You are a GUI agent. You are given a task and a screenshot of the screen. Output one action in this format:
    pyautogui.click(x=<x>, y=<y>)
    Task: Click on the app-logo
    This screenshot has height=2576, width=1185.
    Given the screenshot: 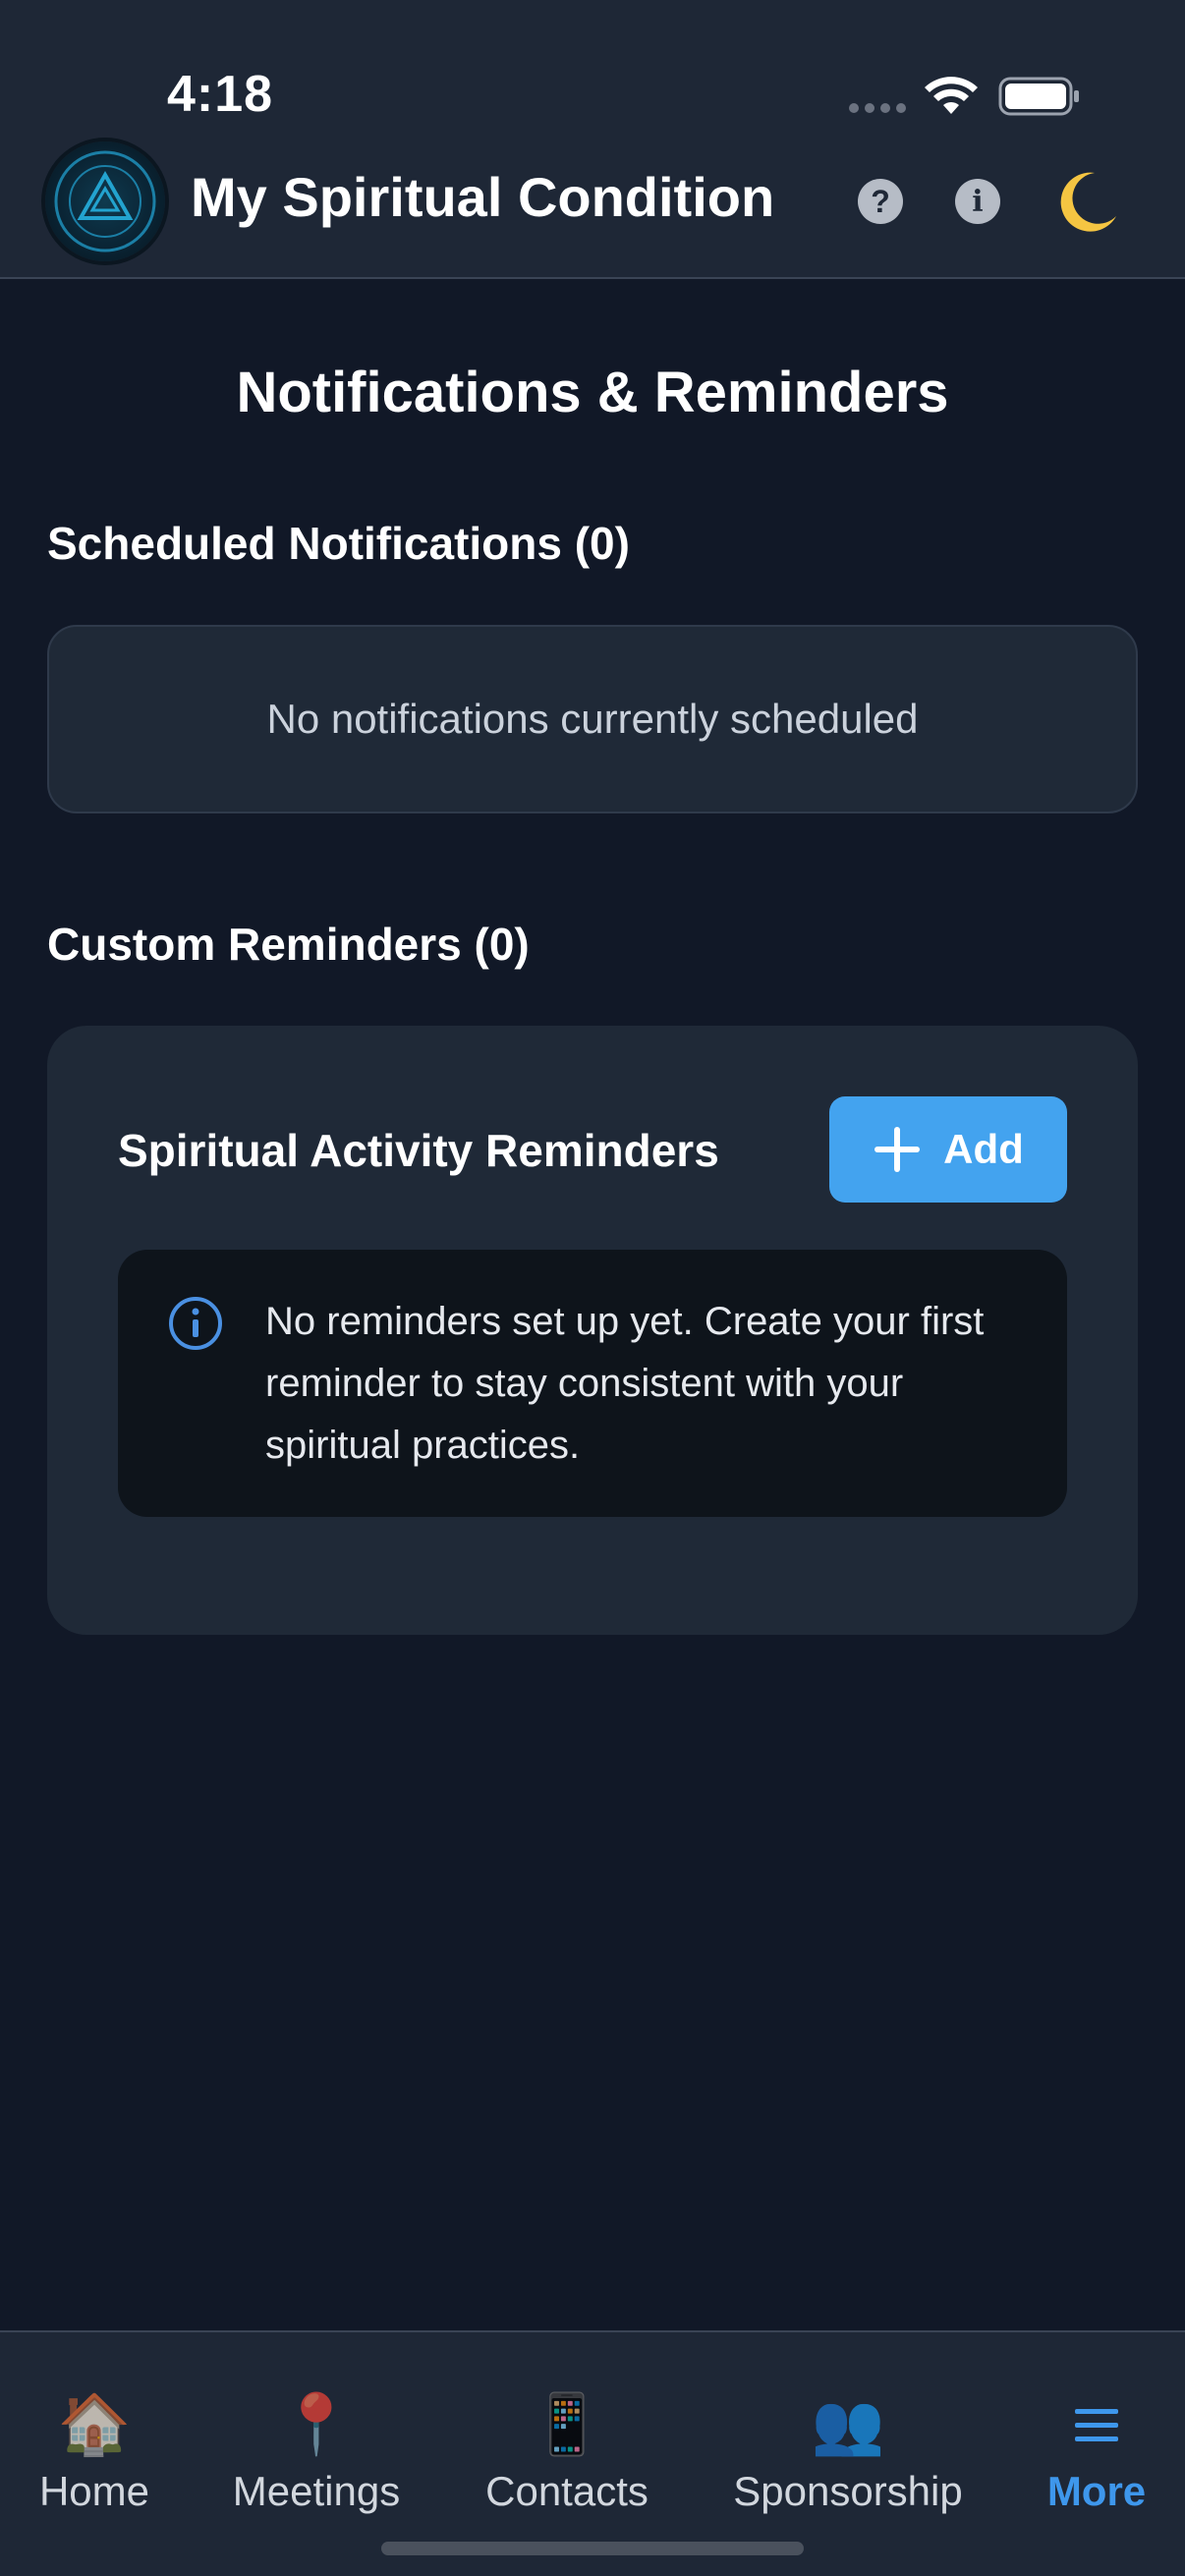 What is the action you would take?
    pyautogui.click(x=105, y=201)
    